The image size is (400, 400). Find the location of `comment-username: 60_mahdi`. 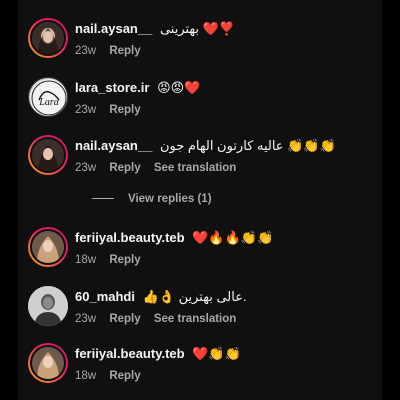

comment-username: 60_mahdi is located at coordinates (105, 296).